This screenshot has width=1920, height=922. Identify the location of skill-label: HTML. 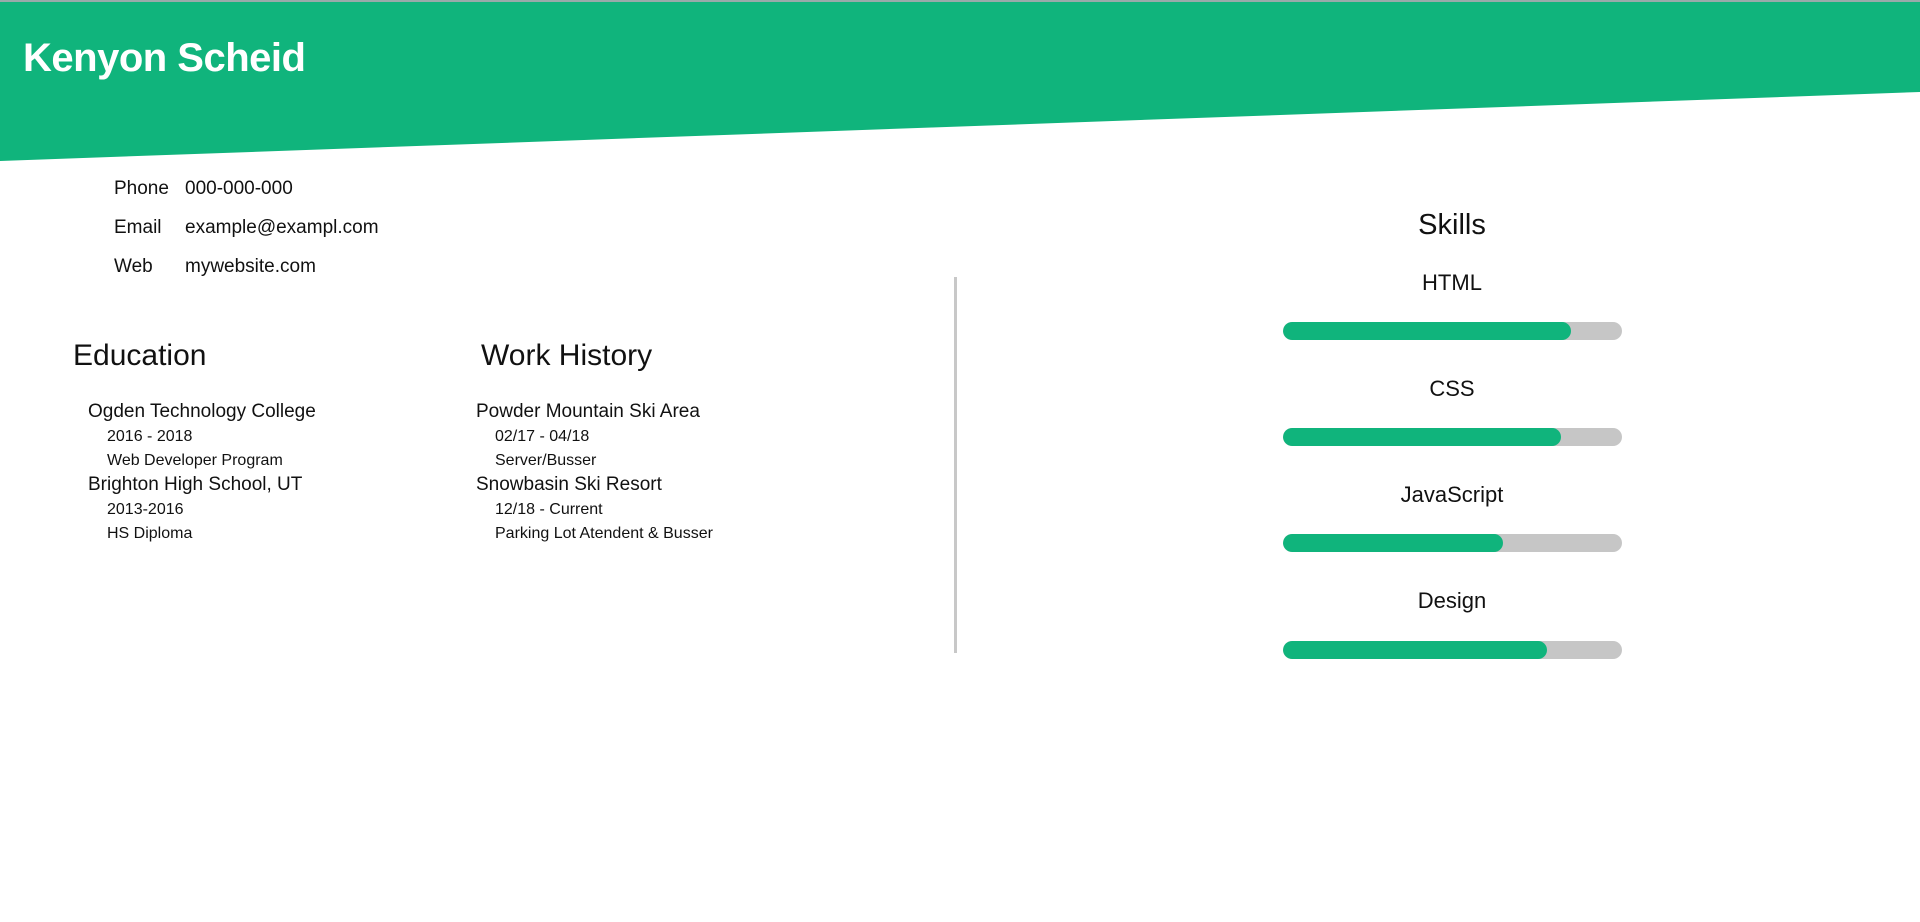
(1452, 282).